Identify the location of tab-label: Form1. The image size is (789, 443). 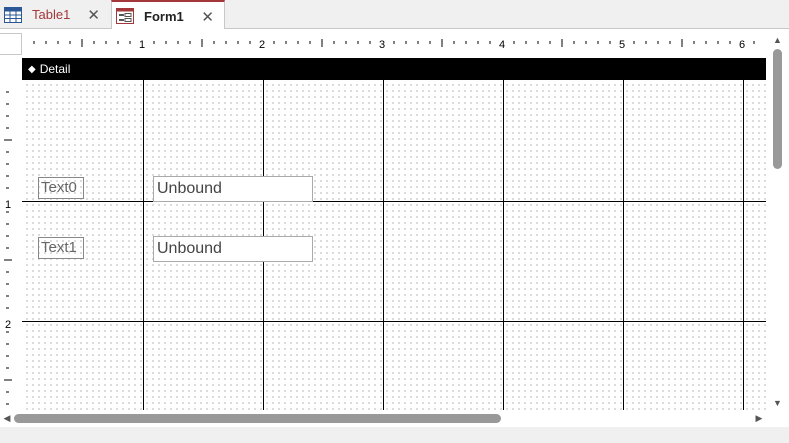
(164, 16).